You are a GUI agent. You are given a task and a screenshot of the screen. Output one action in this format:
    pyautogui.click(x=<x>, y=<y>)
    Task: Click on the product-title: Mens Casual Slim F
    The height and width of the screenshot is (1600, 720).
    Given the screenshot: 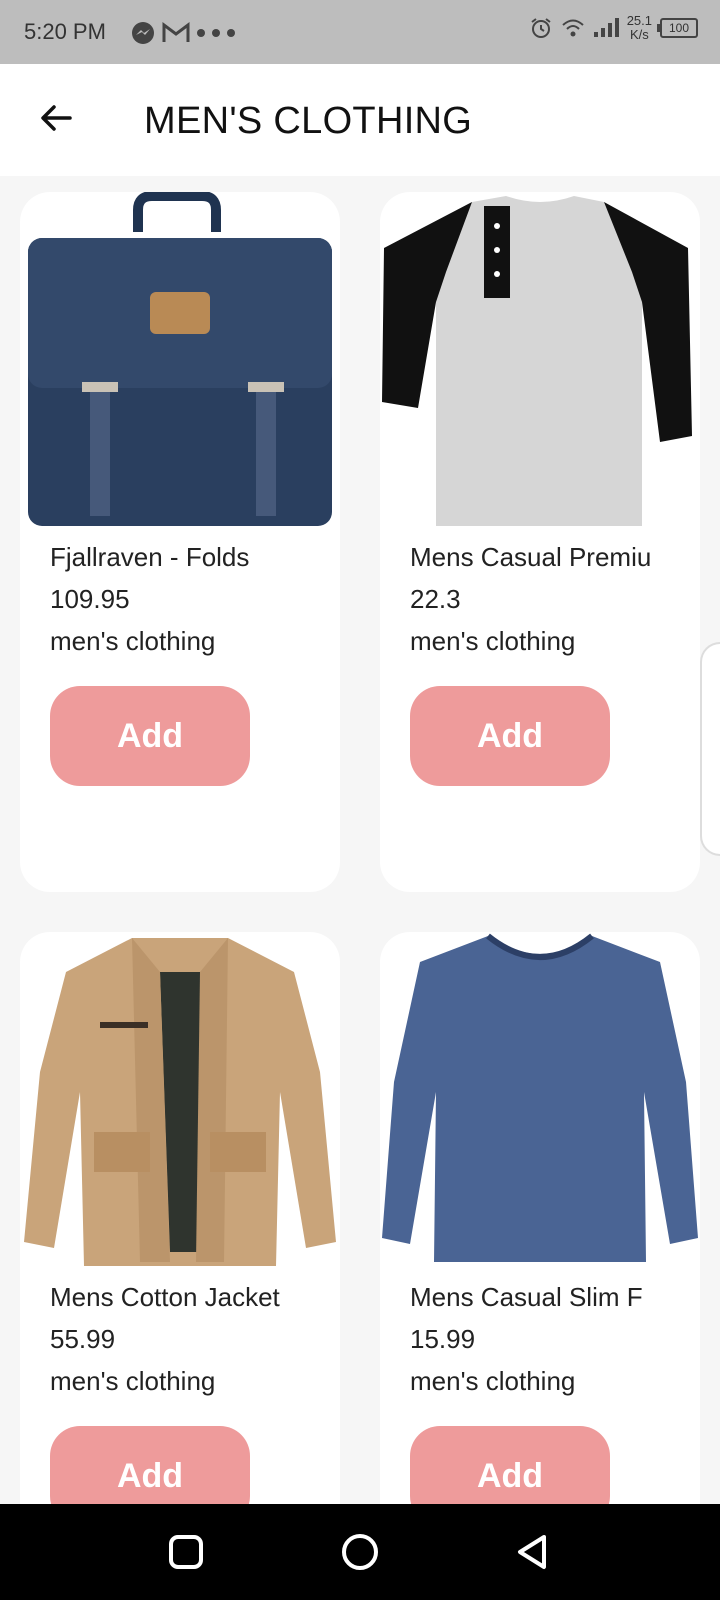 What is the action you would take?
    pyautogui.click(x=526, y=1297)
    